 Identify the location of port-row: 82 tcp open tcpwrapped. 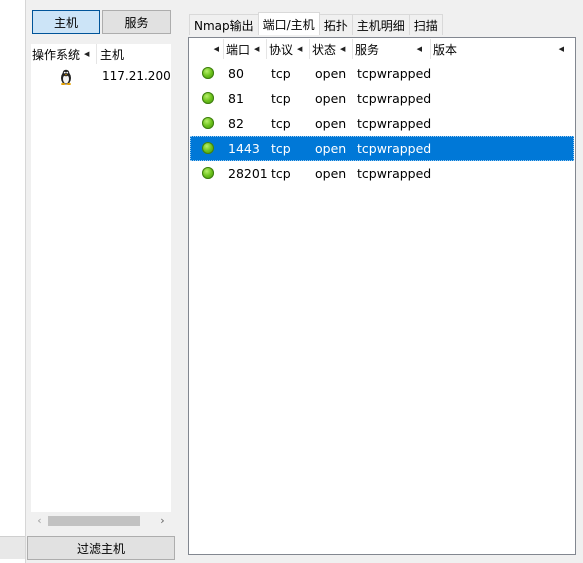
(382, 123).